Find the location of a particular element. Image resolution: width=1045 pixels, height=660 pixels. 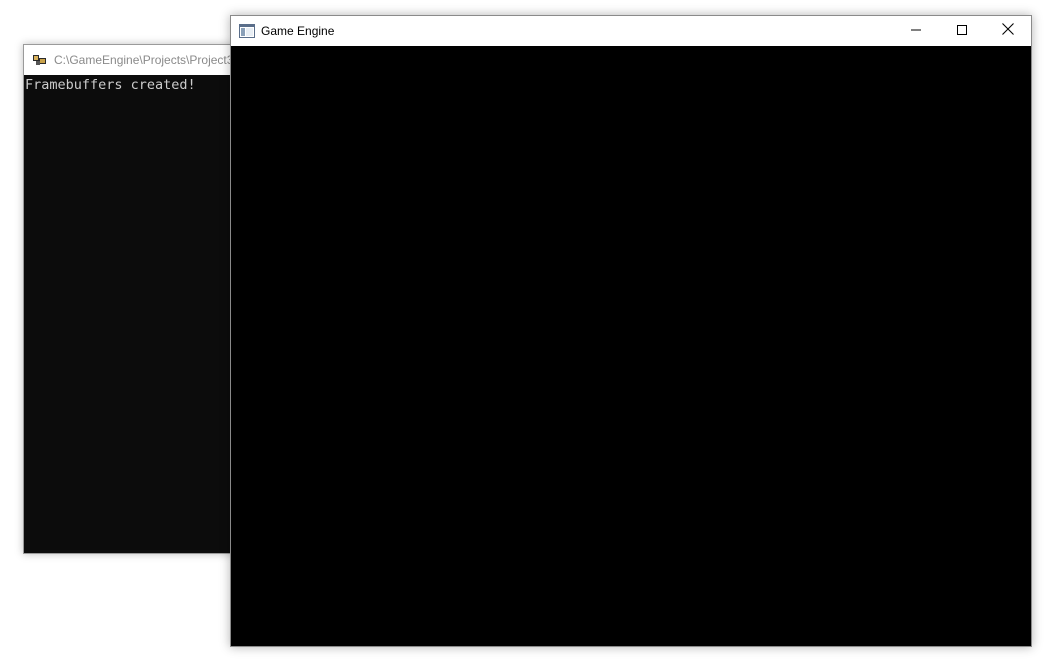

minimize-icon is located at coordinates (916, 31).